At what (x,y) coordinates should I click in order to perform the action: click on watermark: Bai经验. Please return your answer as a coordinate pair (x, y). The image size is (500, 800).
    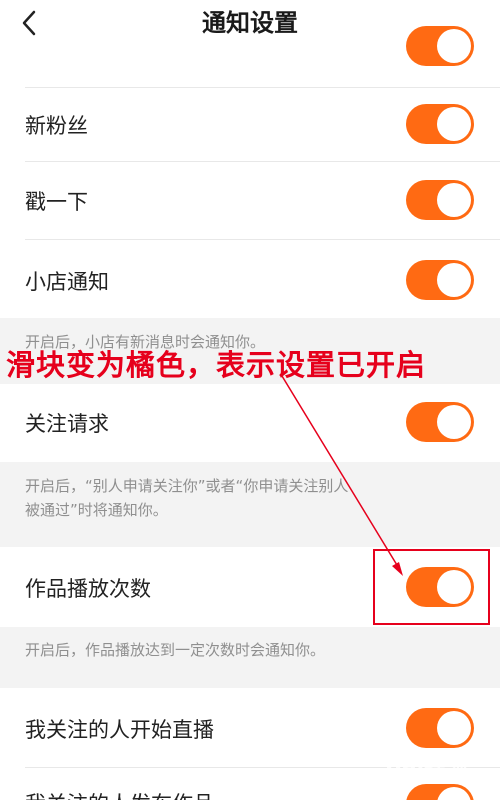
    Looking at the image, I should click on (427, 766).